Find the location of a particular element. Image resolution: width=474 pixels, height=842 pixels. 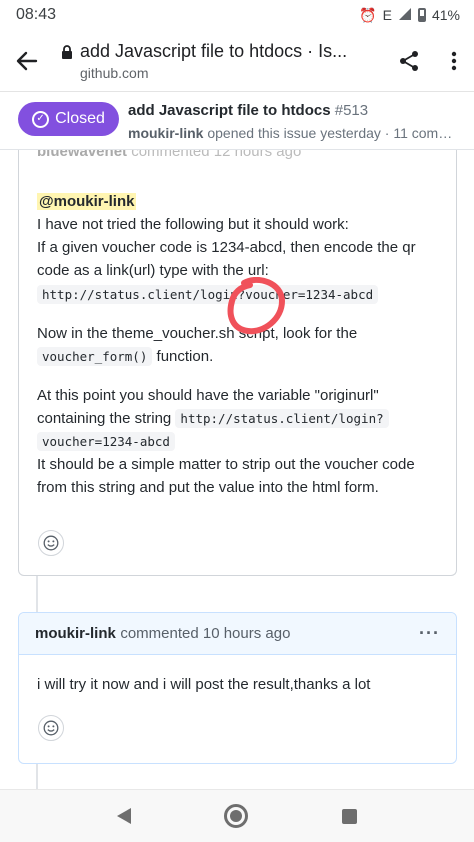

status-badge: ✓ Closed is located at coordinates (68, 119).